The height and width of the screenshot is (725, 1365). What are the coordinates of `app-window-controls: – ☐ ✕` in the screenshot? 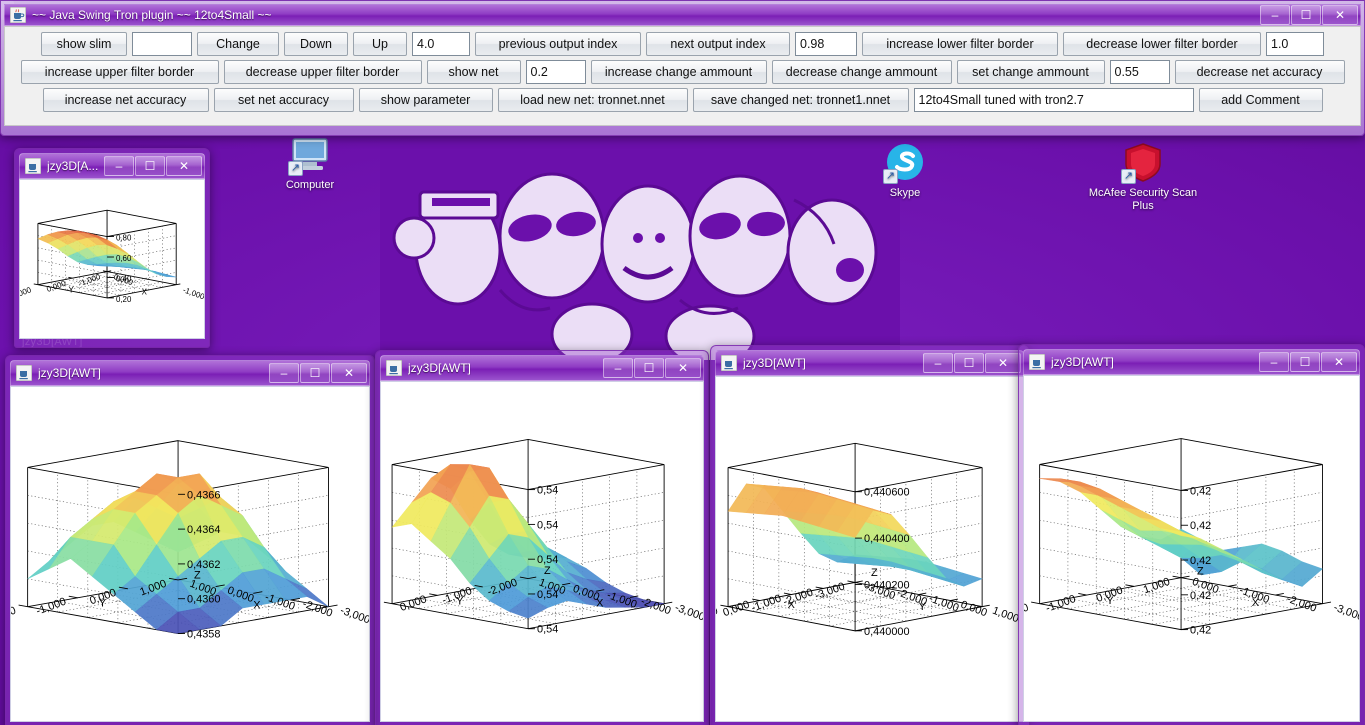 It's located at (1309, 15).